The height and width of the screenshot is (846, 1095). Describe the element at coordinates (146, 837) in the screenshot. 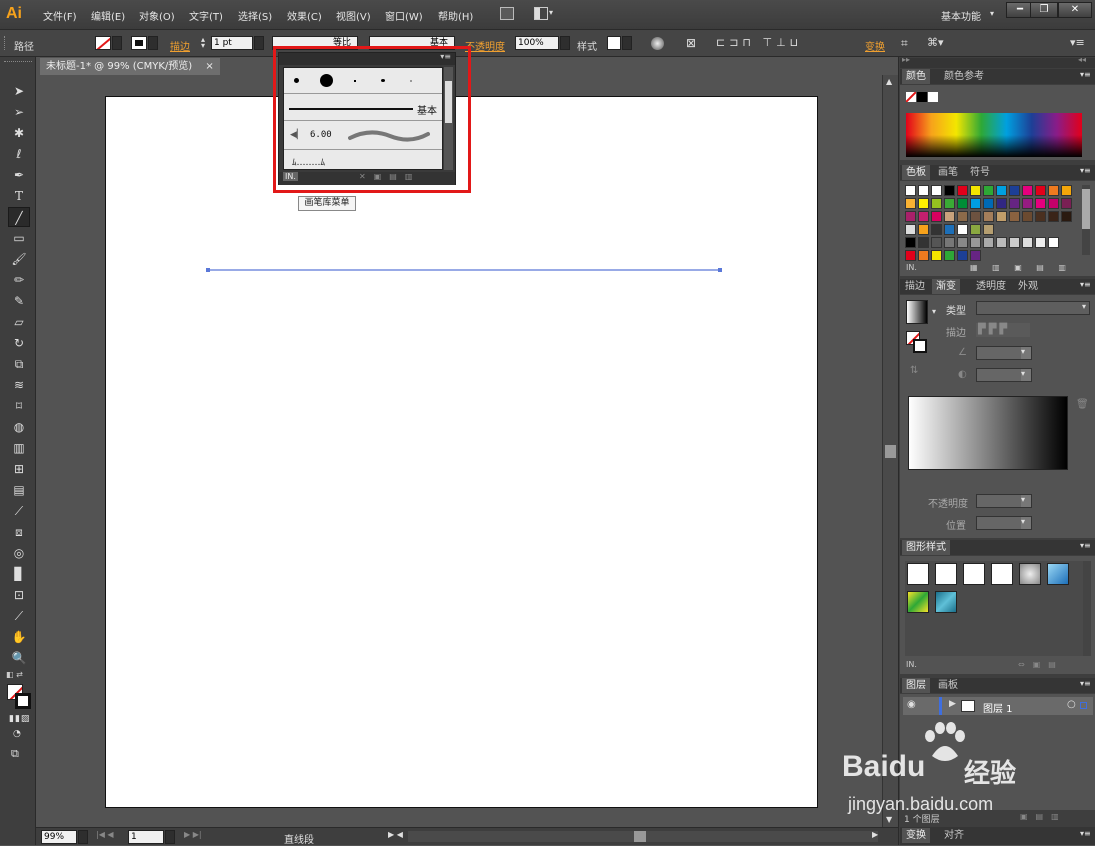

I see `artboard-number-input: 1` at that location.